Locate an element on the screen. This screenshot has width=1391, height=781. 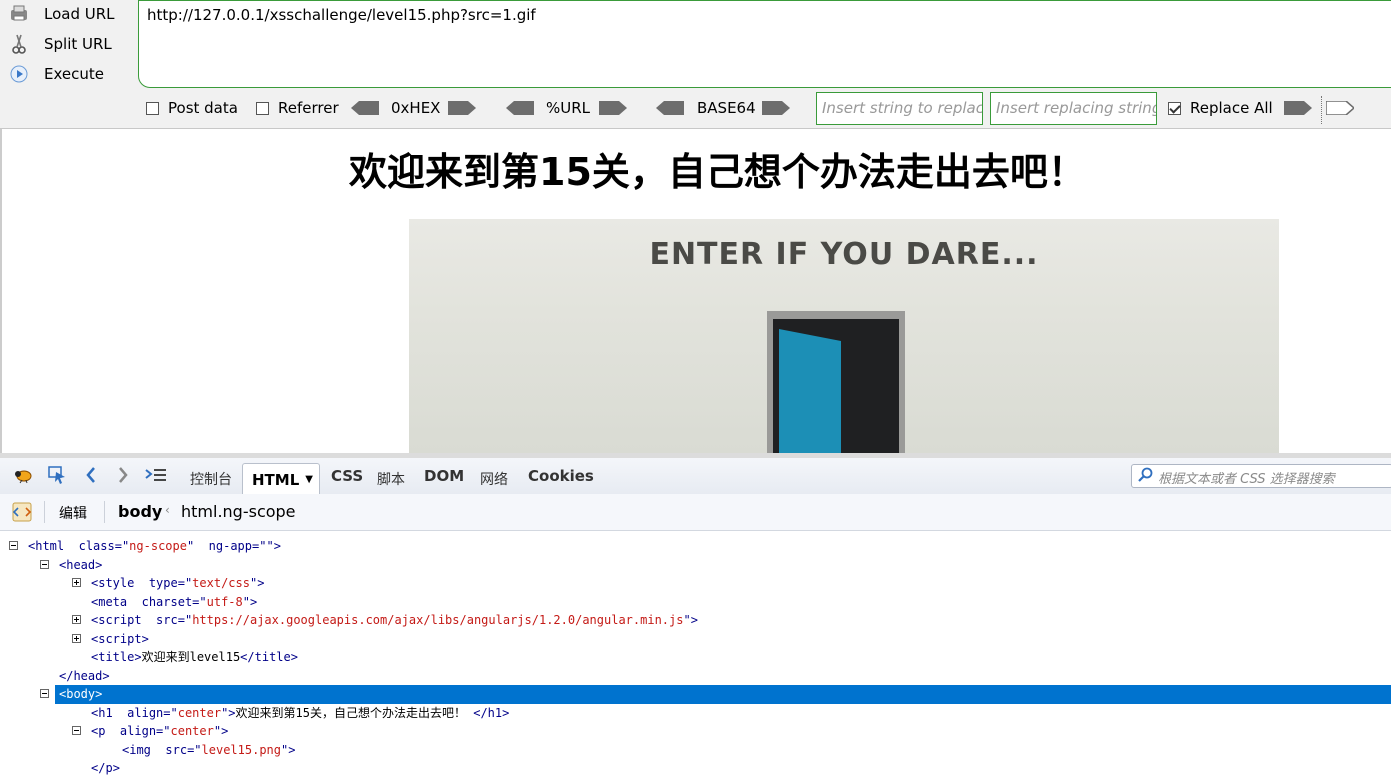
tab-console: 控制台 is located at coordinates (211, 479).